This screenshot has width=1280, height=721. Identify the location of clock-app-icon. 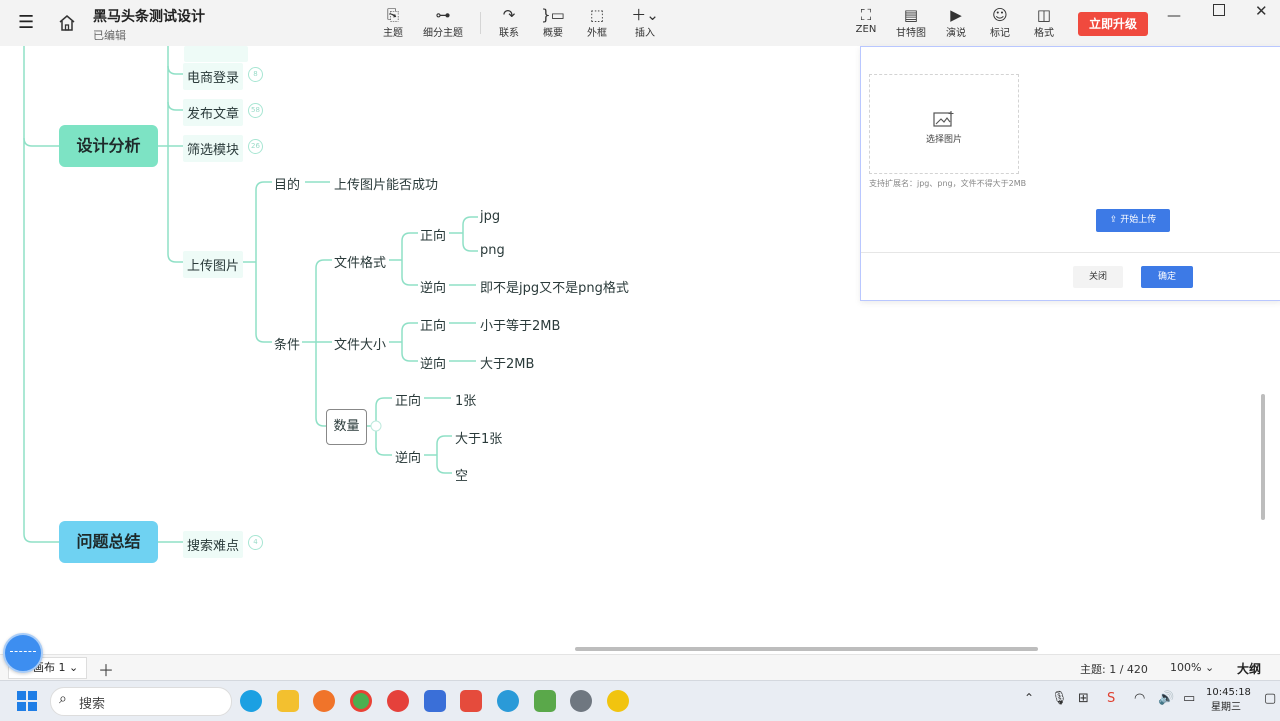
(581, 701).